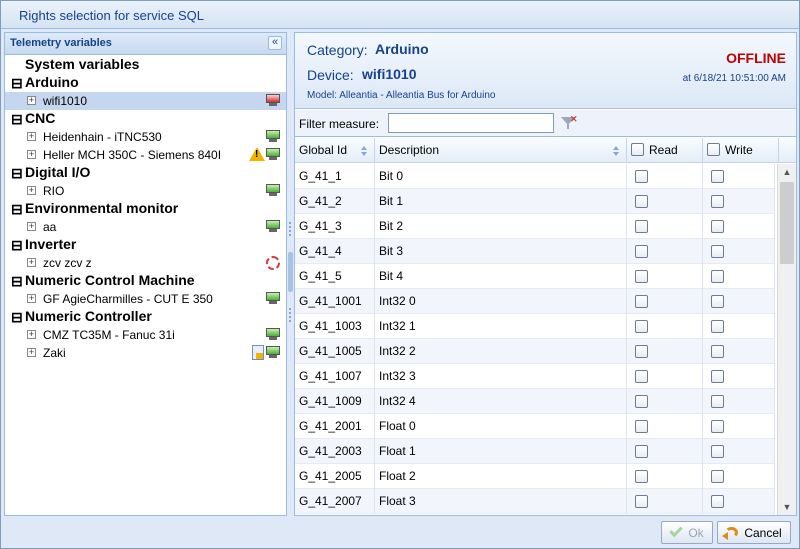 The height and width of the screenshot is (549, 800). What do you see at coordinates (145, 173) in the screenshot?
I see `tree-category-node: ⊟ Digital I/O` at bounding box center [145, 173].